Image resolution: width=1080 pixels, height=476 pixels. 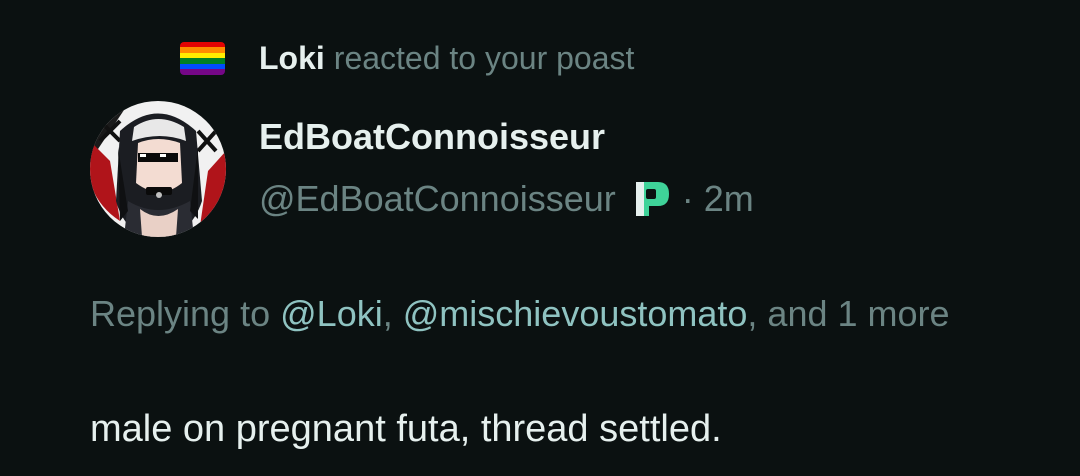 What do you see at coordinates (292, 58) in the screenshot?
I see `reactor-name: Loki` at bounding box center [292, 58].